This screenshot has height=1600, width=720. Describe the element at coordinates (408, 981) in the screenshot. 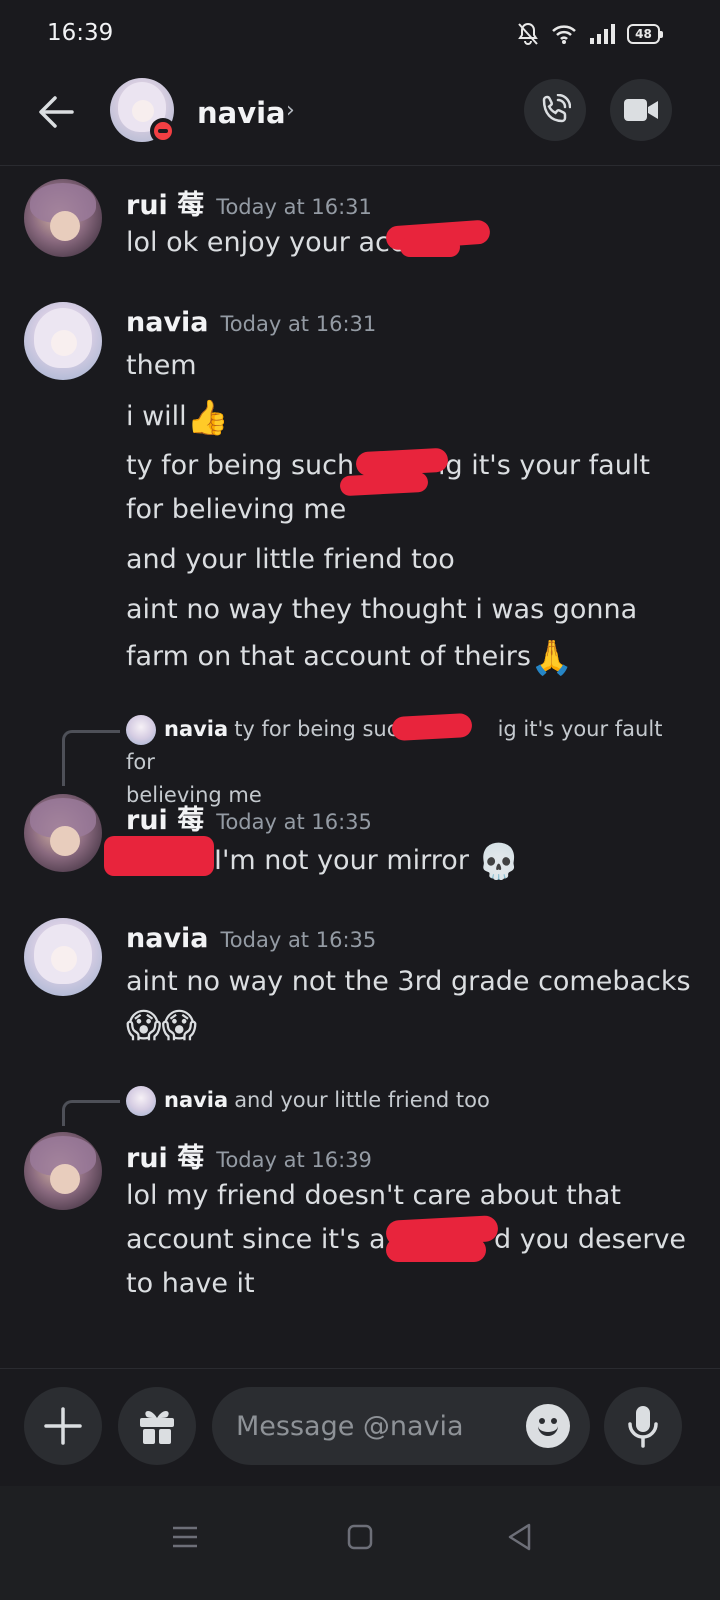

I see `message-text: aint no way not the 3rd grade comebacks` at that location.